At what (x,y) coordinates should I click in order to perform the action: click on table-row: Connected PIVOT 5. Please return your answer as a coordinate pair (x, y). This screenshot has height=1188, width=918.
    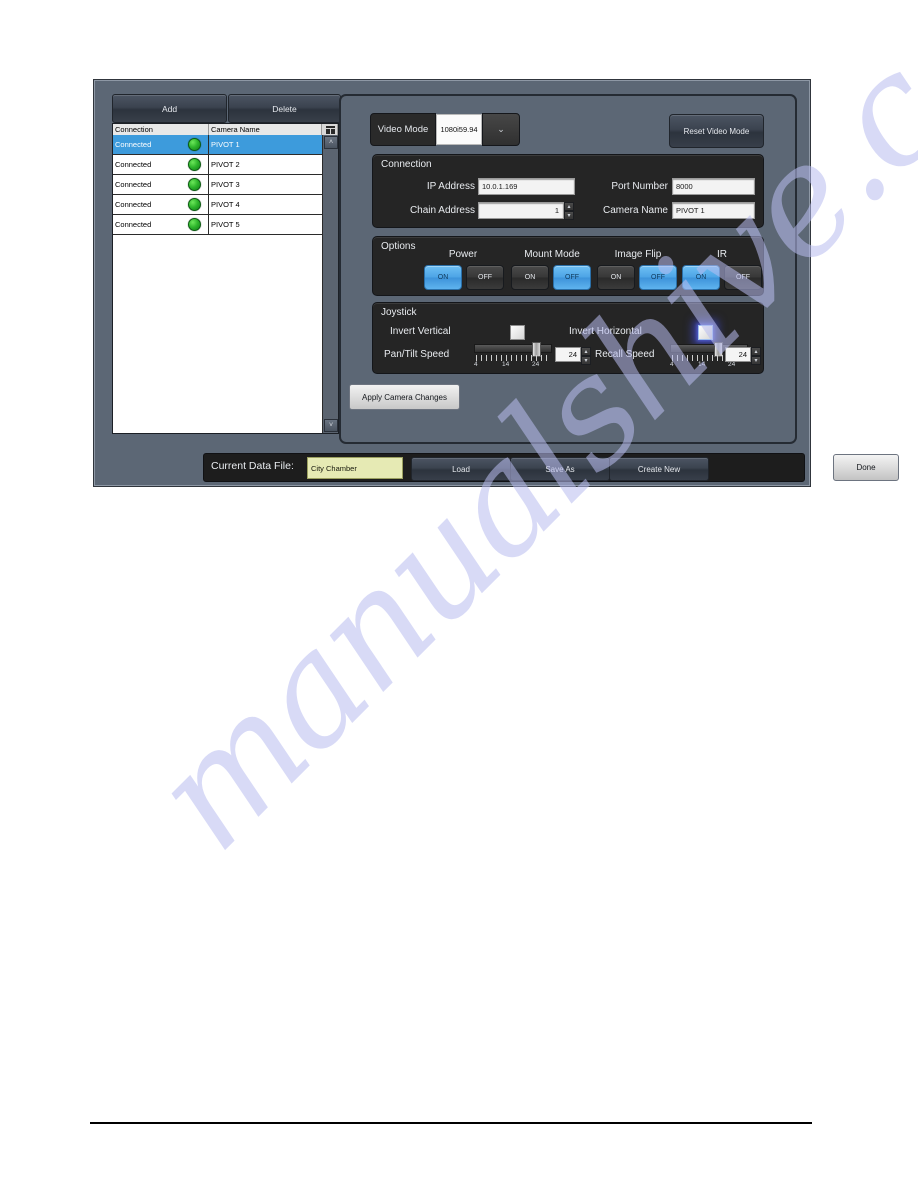
    Looking at the image, I should click on (217, 225).